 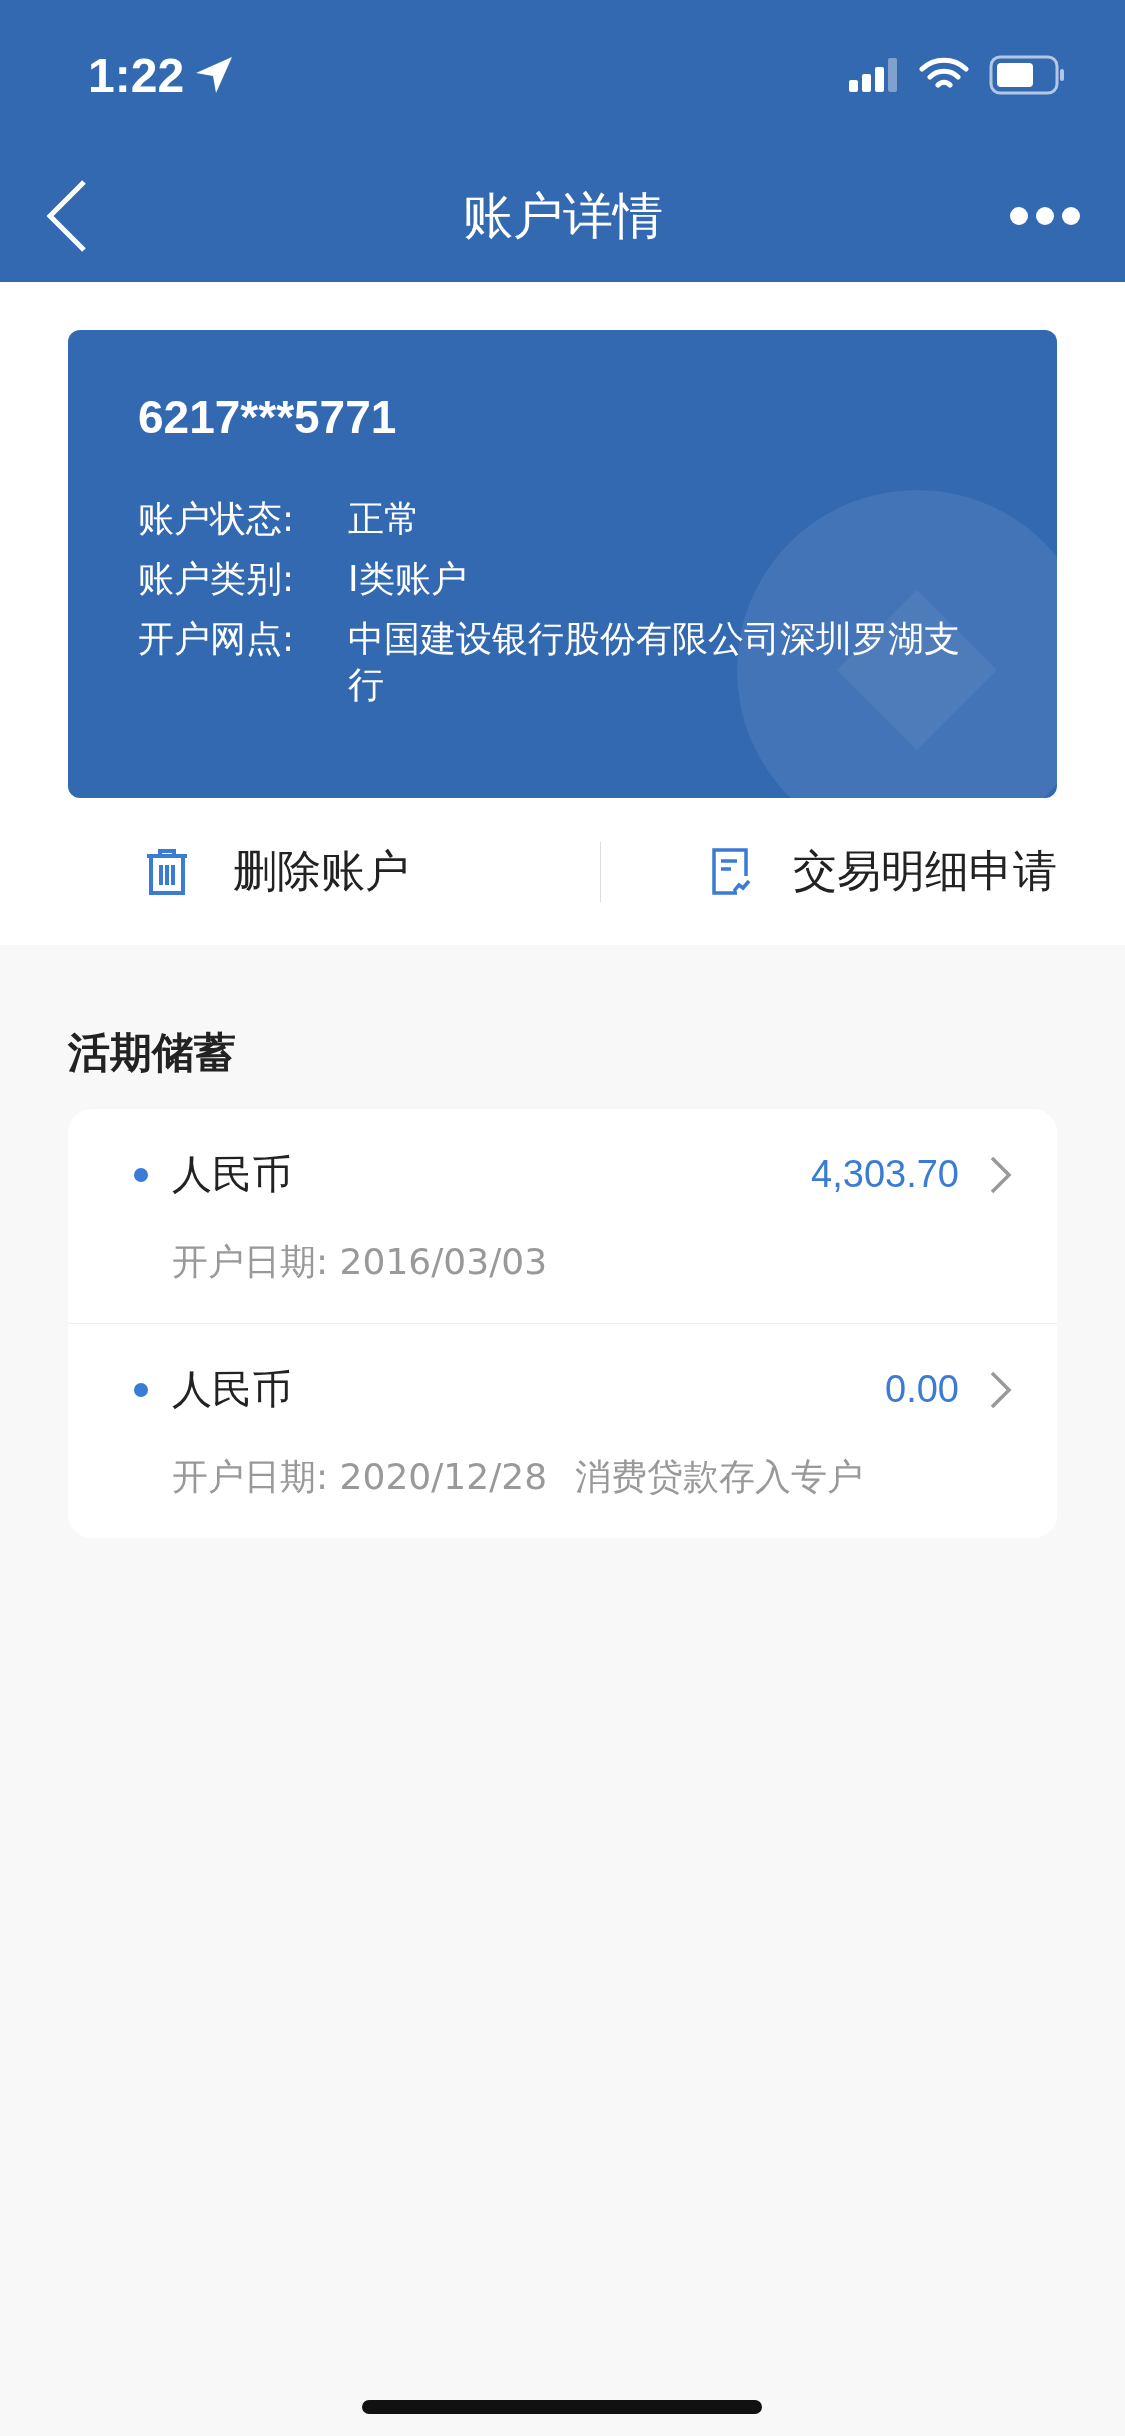 What do you see at coordinates (874, 75) in the screenshot?
I see `signal-icon` at bounding box center [874, 75].